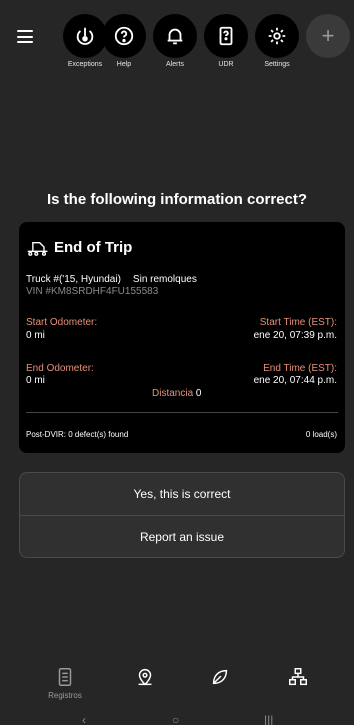 The height and width of the screenshot is (725, 354). Describe the element at coordinates (35, 335) in the screenshot. I see `start-odometer-value: 0 mi` at that location.